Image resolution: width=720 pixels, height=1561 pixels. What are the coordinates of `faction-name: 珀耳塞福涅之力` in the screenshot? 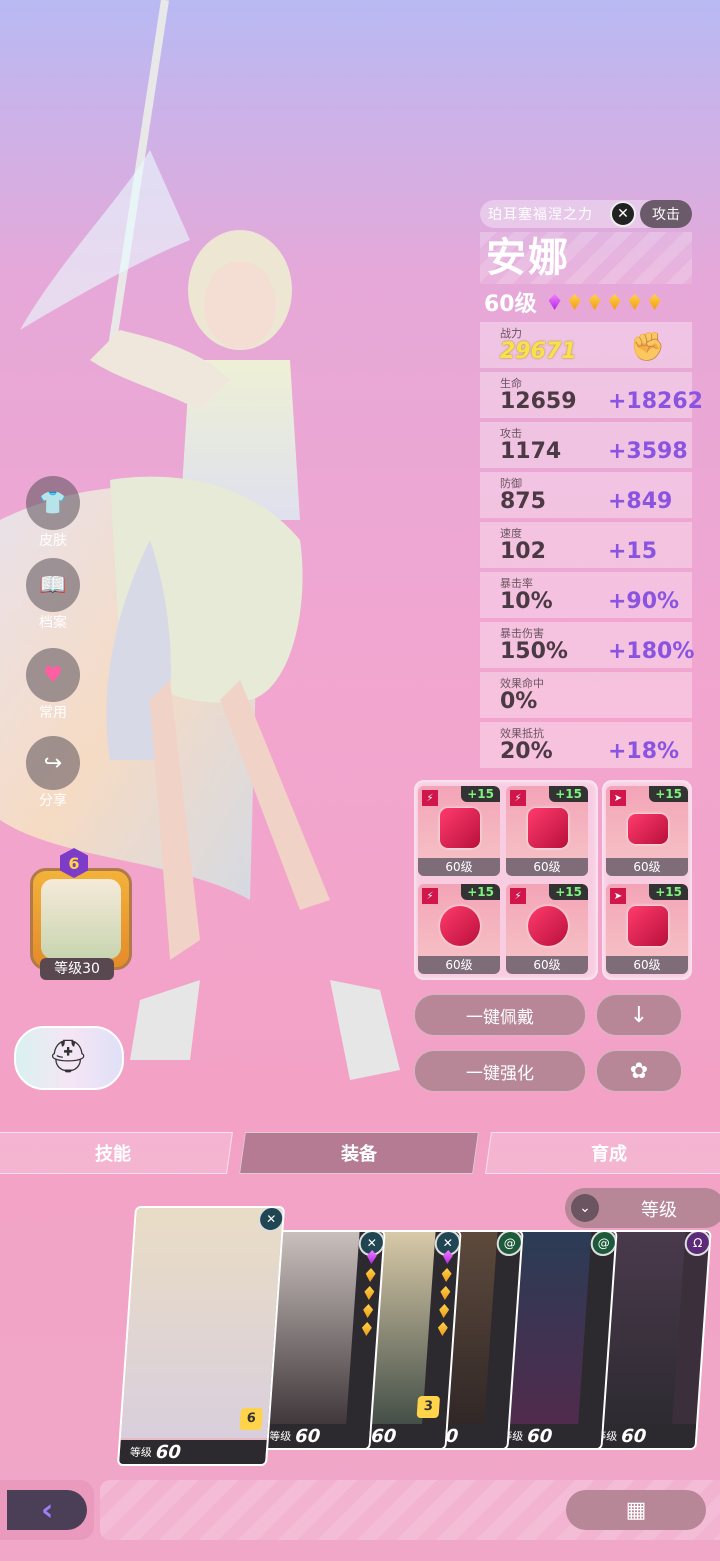 It's located at (540, 215).